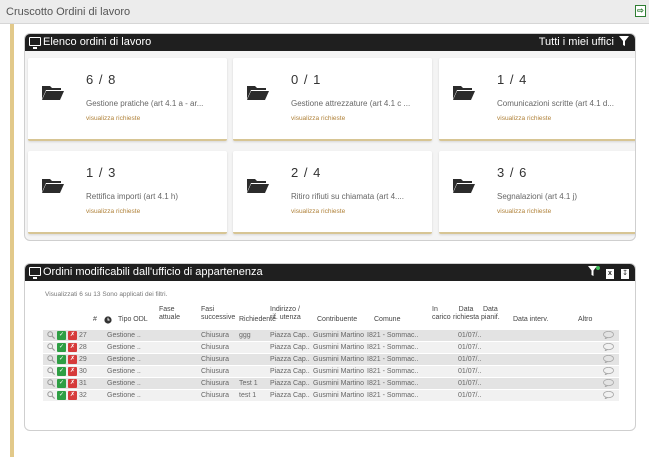 The height and width of the screenshot is (457, 649). Describe the element at coordinates (306, 79) in the screenshot. I see `card-count: 0 / 1` at that location.